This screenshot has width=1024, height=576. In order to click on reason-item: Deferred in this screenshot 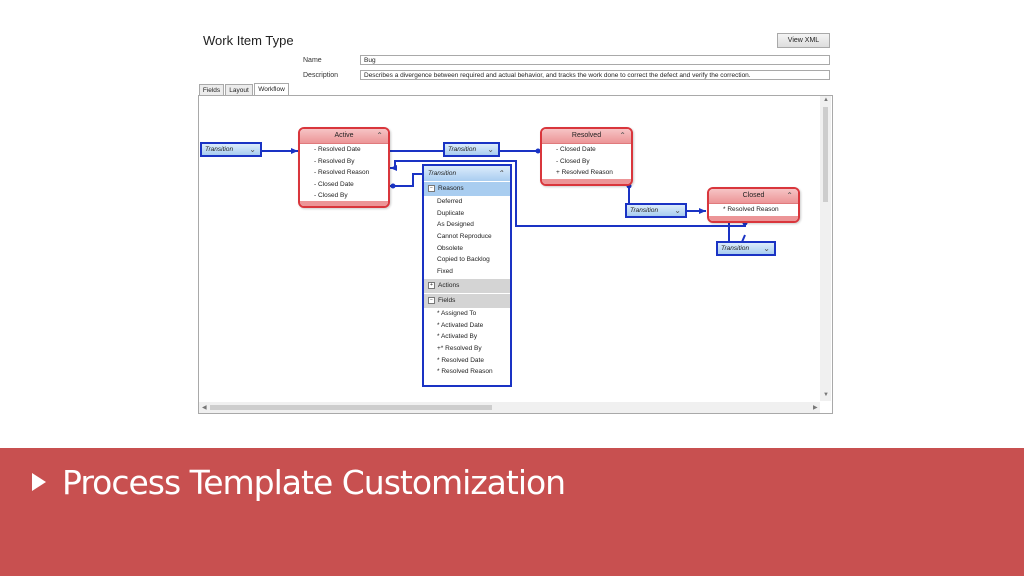, I will do `click(450, 201)`.